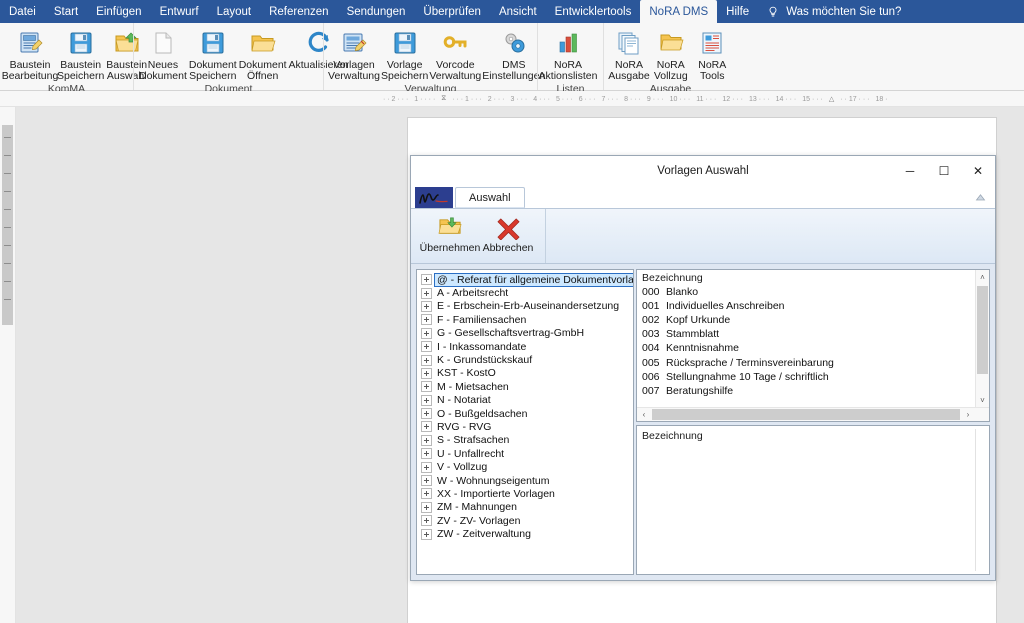 The height and width of the screenshot is (623, 1024). I want to click on tree-node: XX - Importierte Vorlagen, so click(527, 493).